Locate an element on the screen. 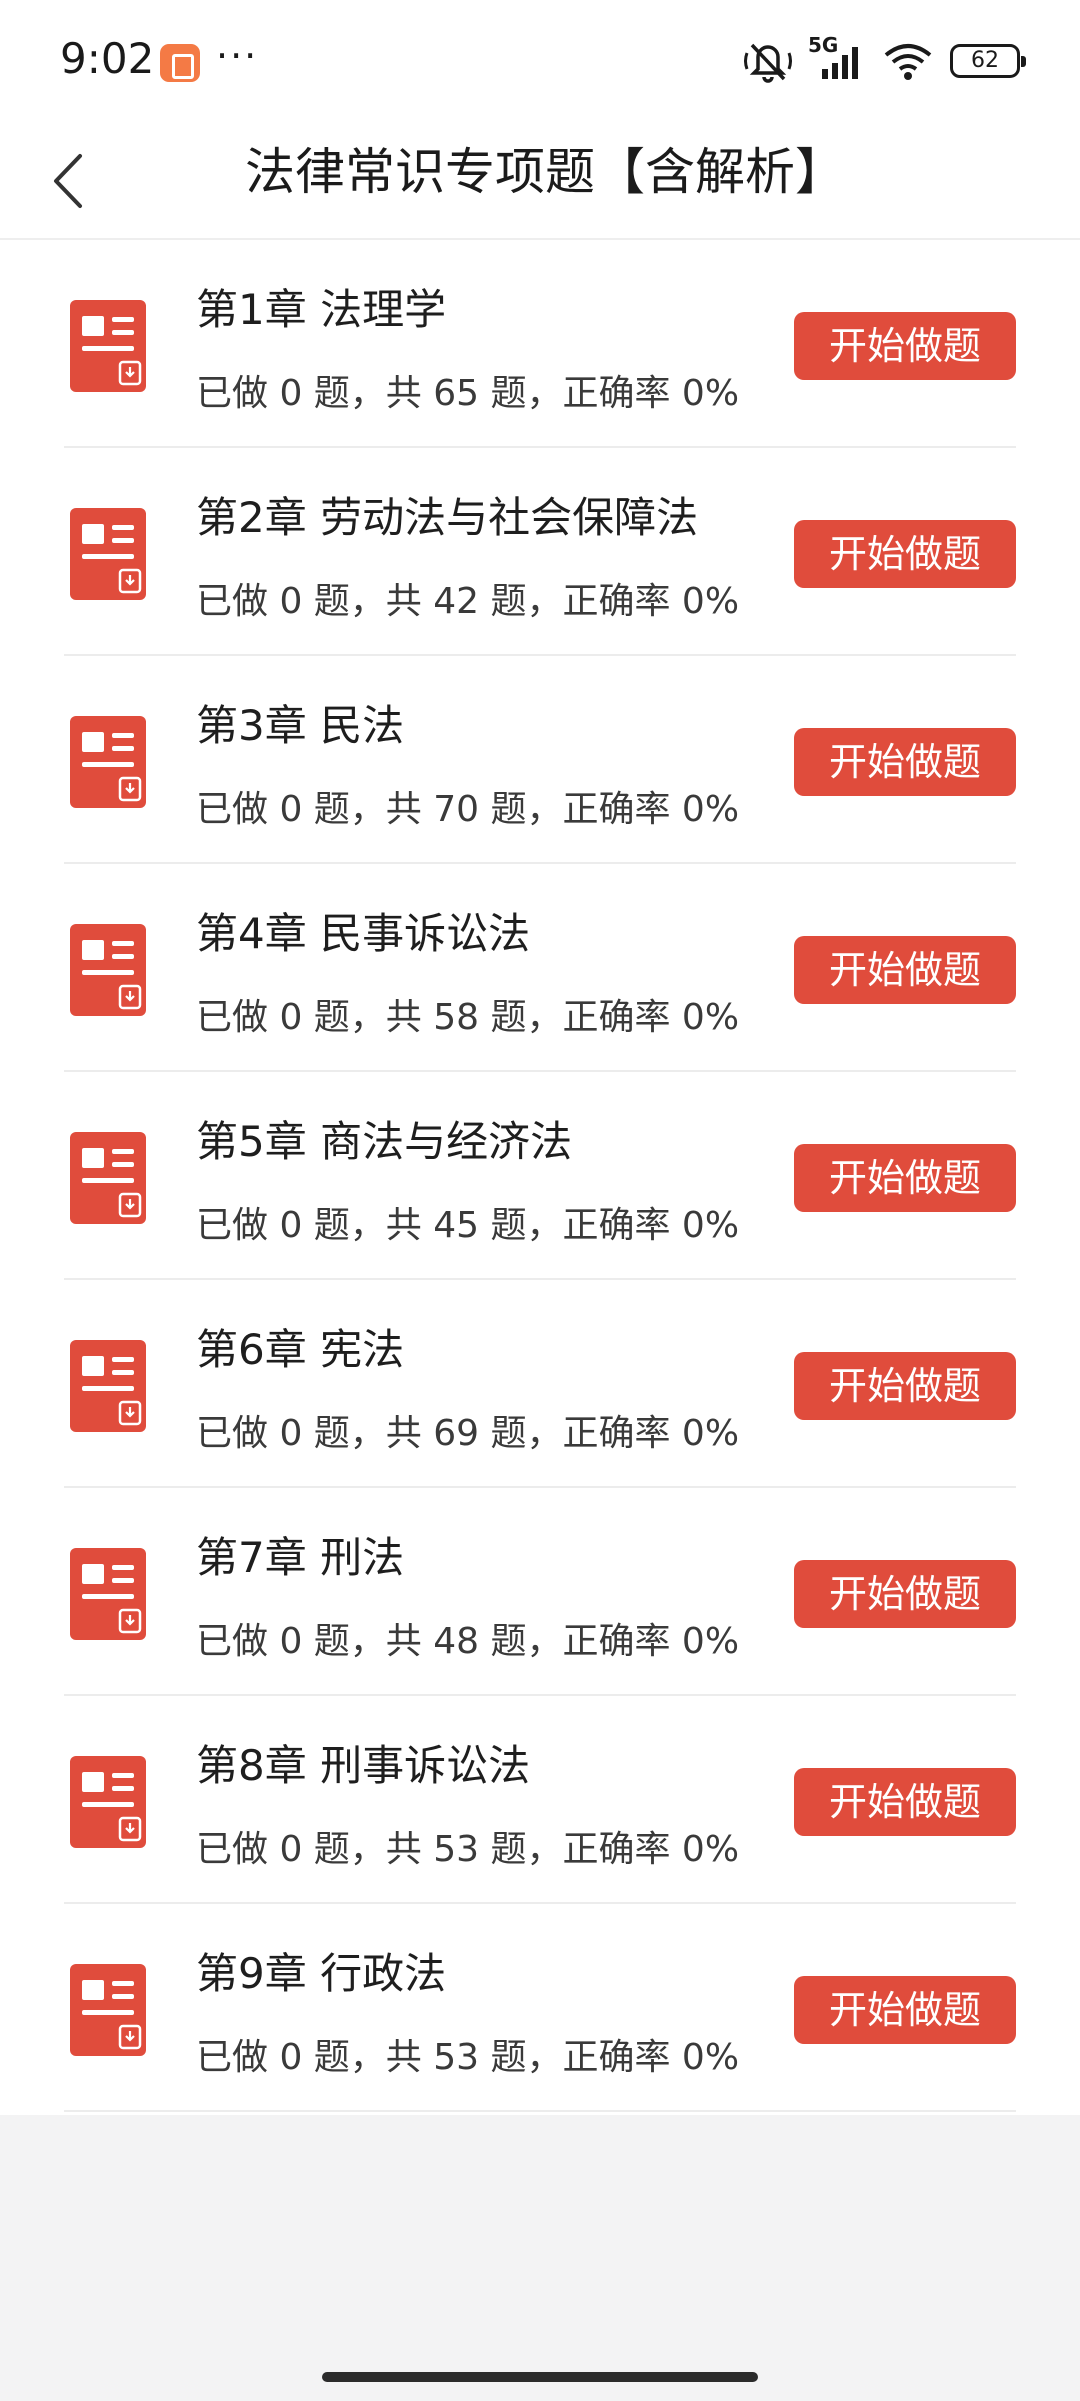  status-icons: 5G 62 is located at coordinates (885, 59).